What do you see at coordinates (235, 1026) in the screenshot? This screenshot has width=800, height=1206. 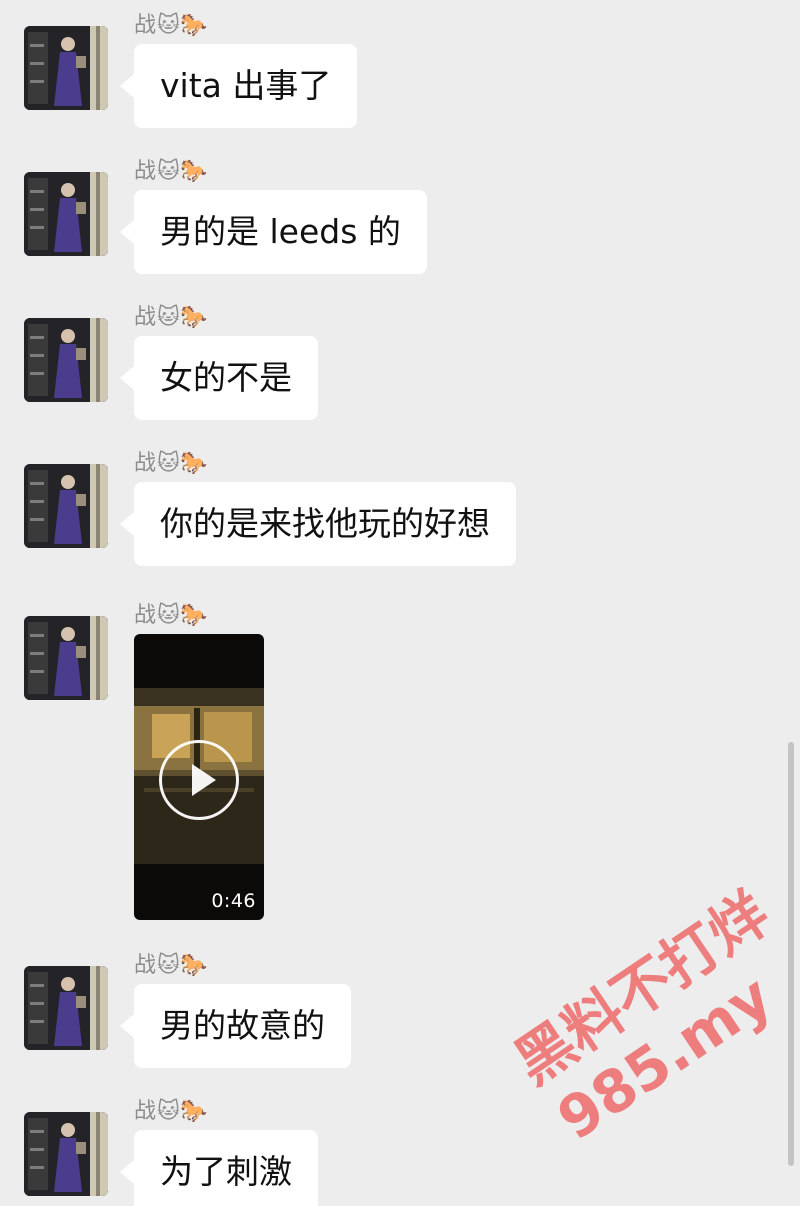 I see `message-bubble: 男的故意的` at bounding box center [235, 1026].